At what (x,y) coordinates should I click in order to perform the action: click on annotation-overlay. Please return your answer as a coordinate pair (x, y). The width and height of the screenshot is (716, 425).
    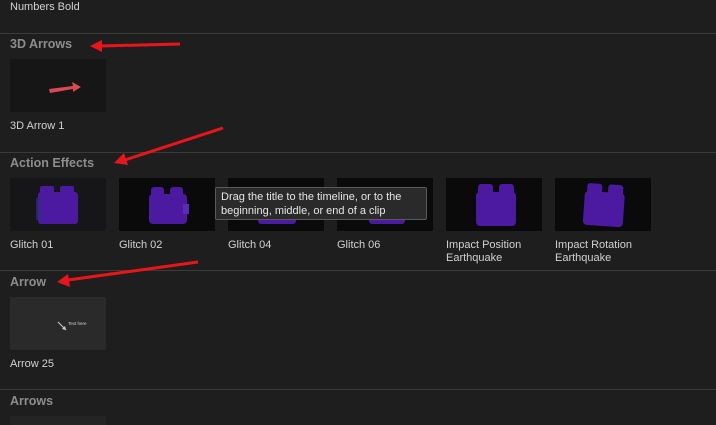
    Looking at the image, I should click on (140, 163).